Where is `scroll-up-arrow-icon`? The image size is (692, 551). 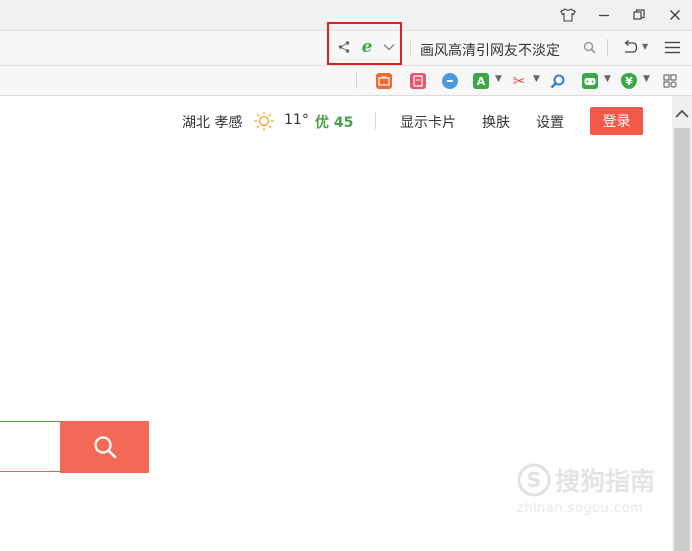 scroll-up-arrow-icon is located at coordinates (682, 113).